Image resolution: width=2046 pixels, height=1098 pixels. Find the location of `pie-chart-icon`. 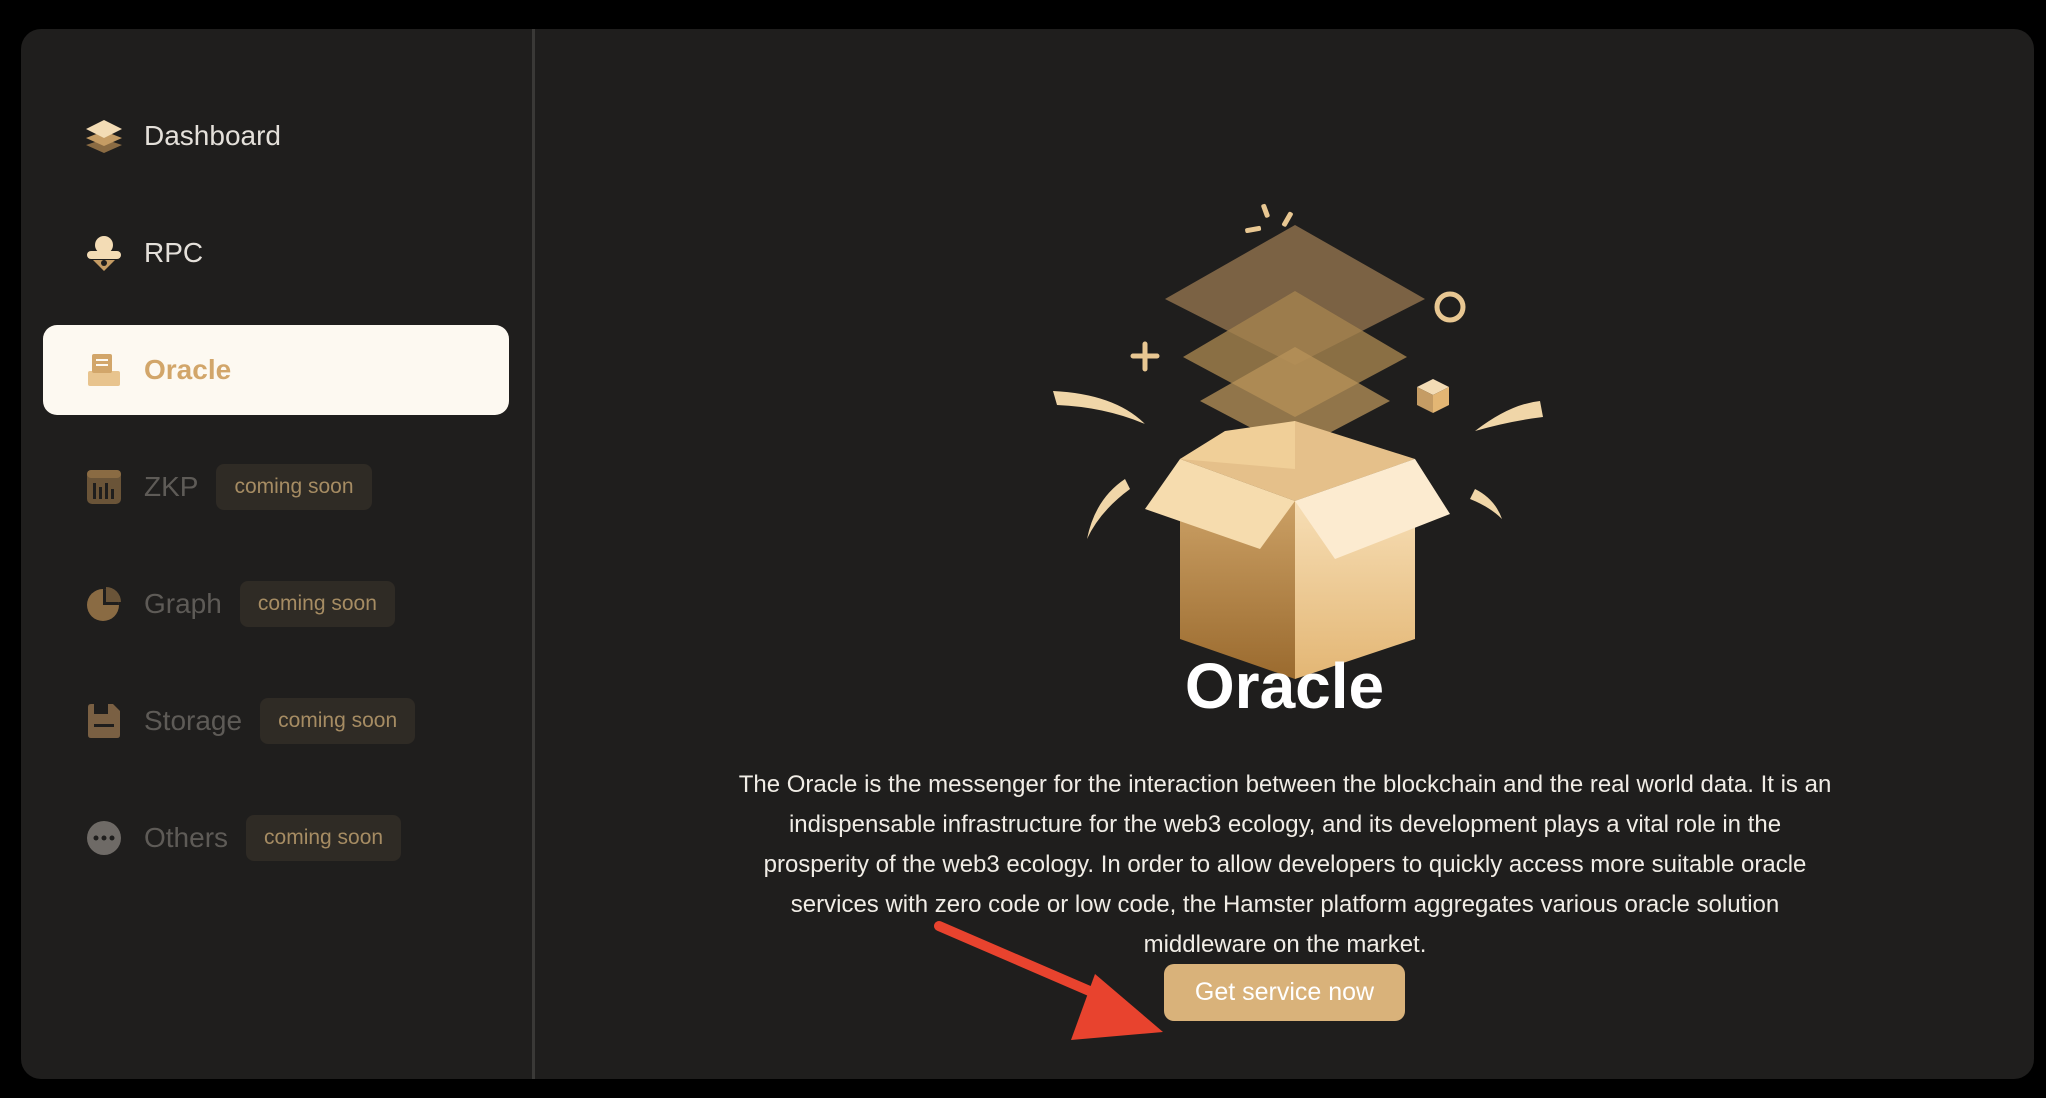

pie-chart-icon is located at coordinates (104, 604).